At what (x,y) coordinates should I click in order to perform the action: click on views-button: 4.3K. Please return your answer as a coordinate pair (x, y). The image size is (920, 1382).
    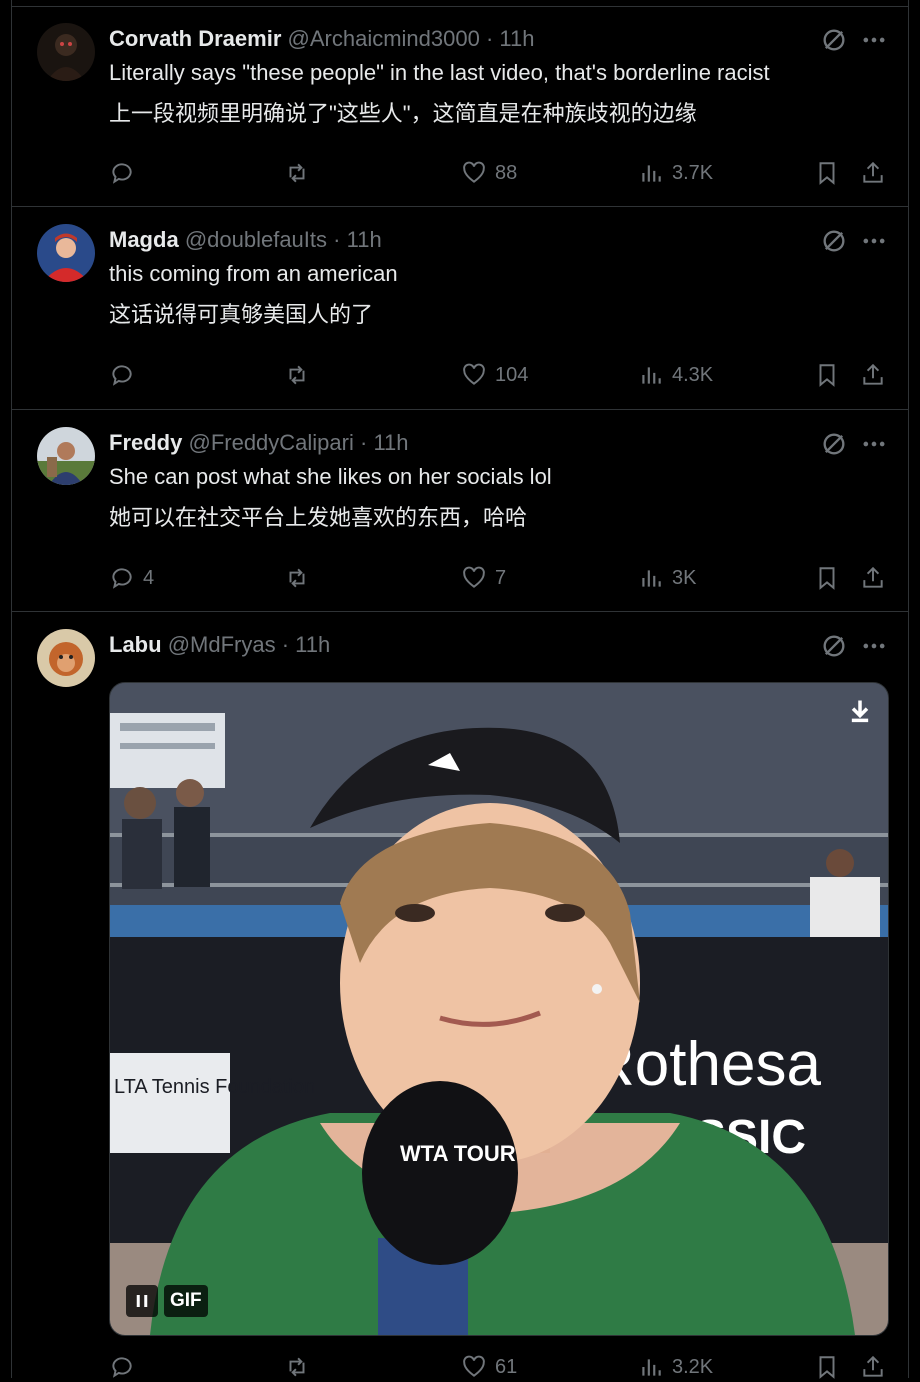
    Looking at the image, I should click on (675, 375).